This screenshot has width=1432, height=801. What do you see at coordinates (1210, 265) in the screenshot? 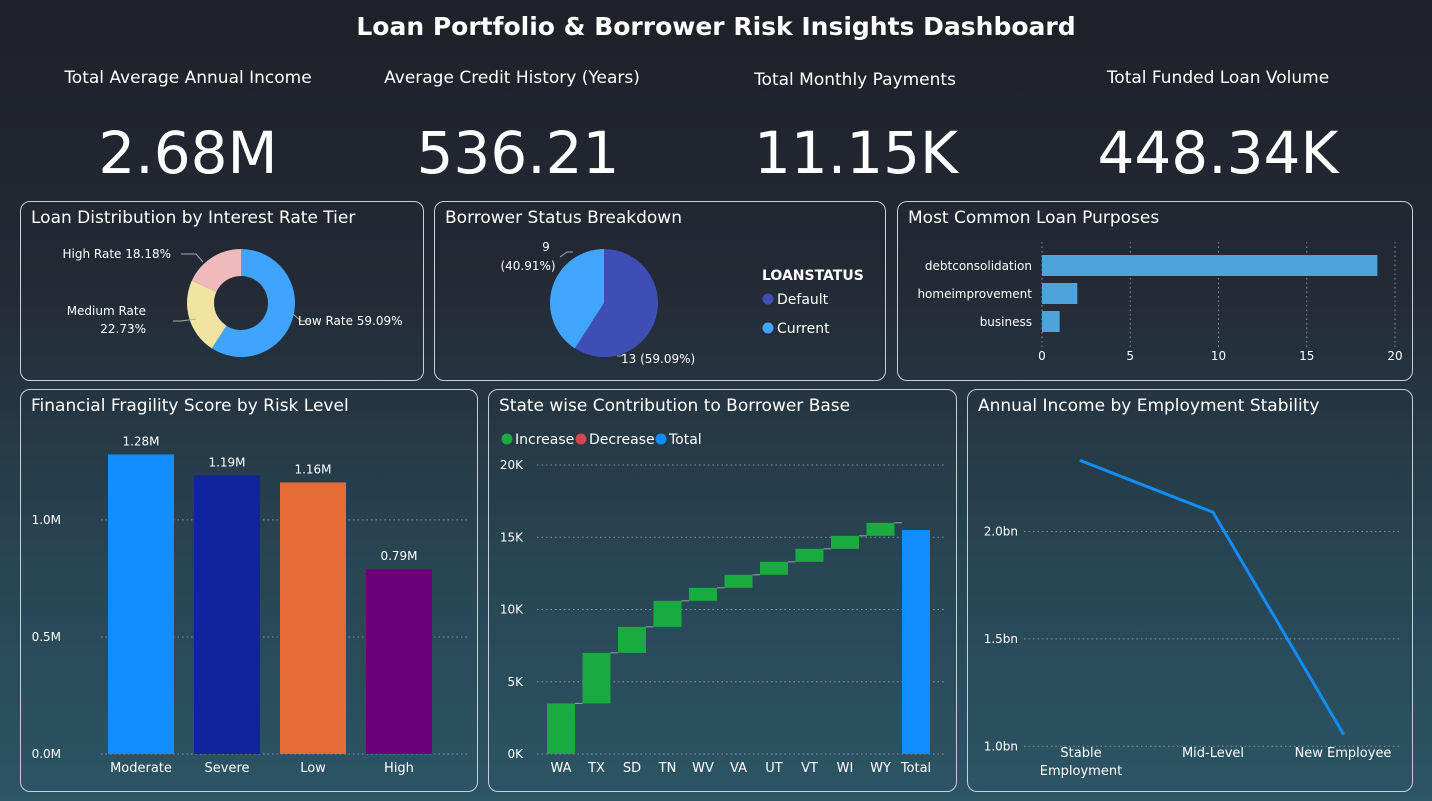
I see `bar-debtconsolidation` at bounding box center [1210, 265].